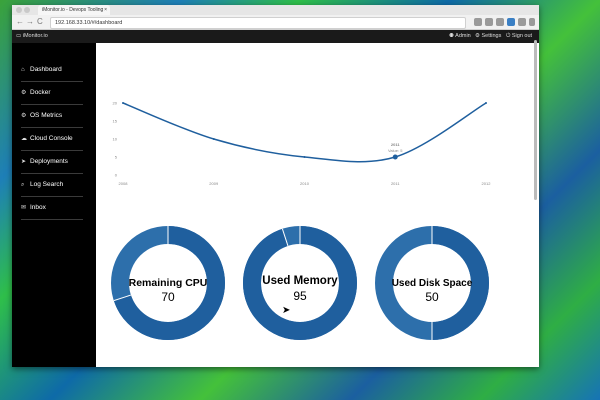  Describe the element at coordinates (116, 157) in the screenshot. I see `y-tick-label: 5` at that location.